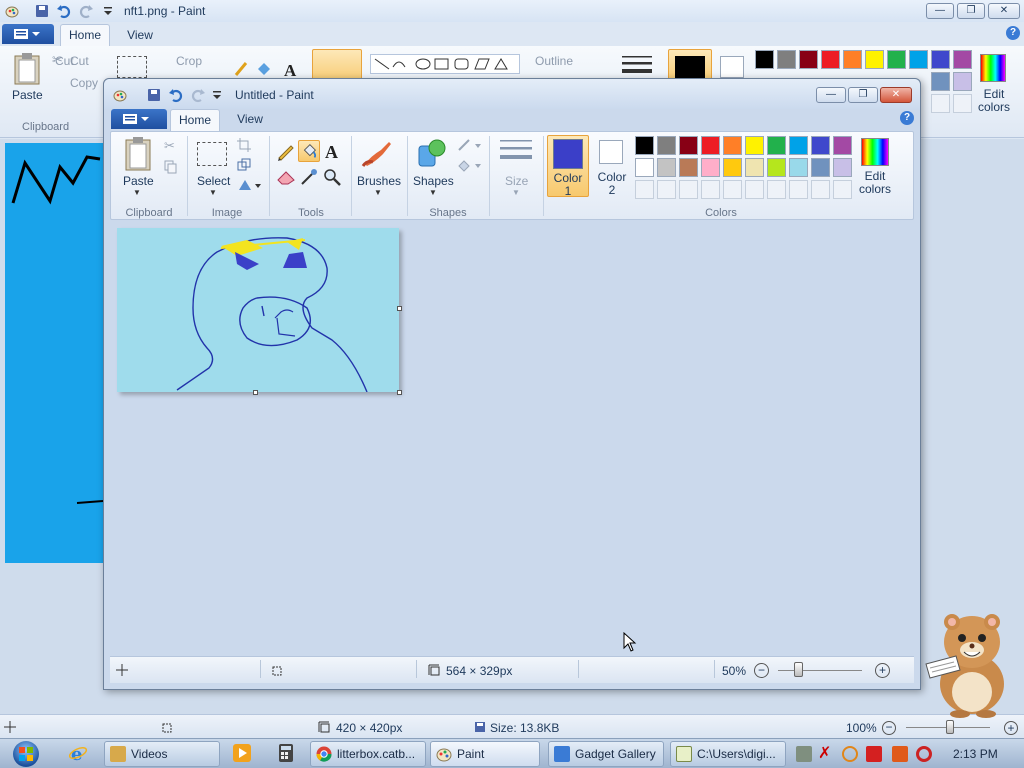 The width and height of the screenshot is (1024, 768). What do you see at coordinates (874, 754) in the screenshot?
I see `tray-flag-icon` at bounding box center [874, 754].